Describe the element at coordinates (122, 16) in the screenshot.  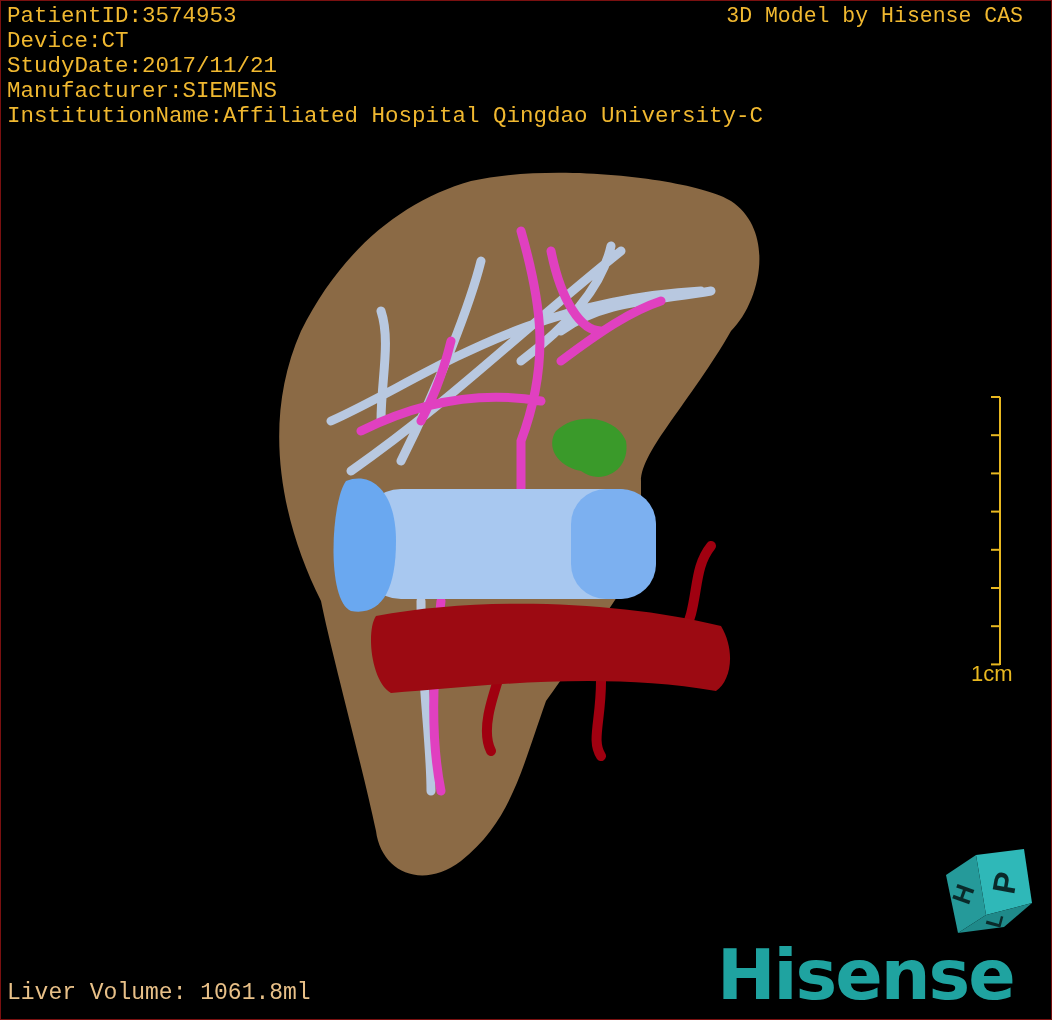
I see `study-info-text: PatientID:3574953` at that location.